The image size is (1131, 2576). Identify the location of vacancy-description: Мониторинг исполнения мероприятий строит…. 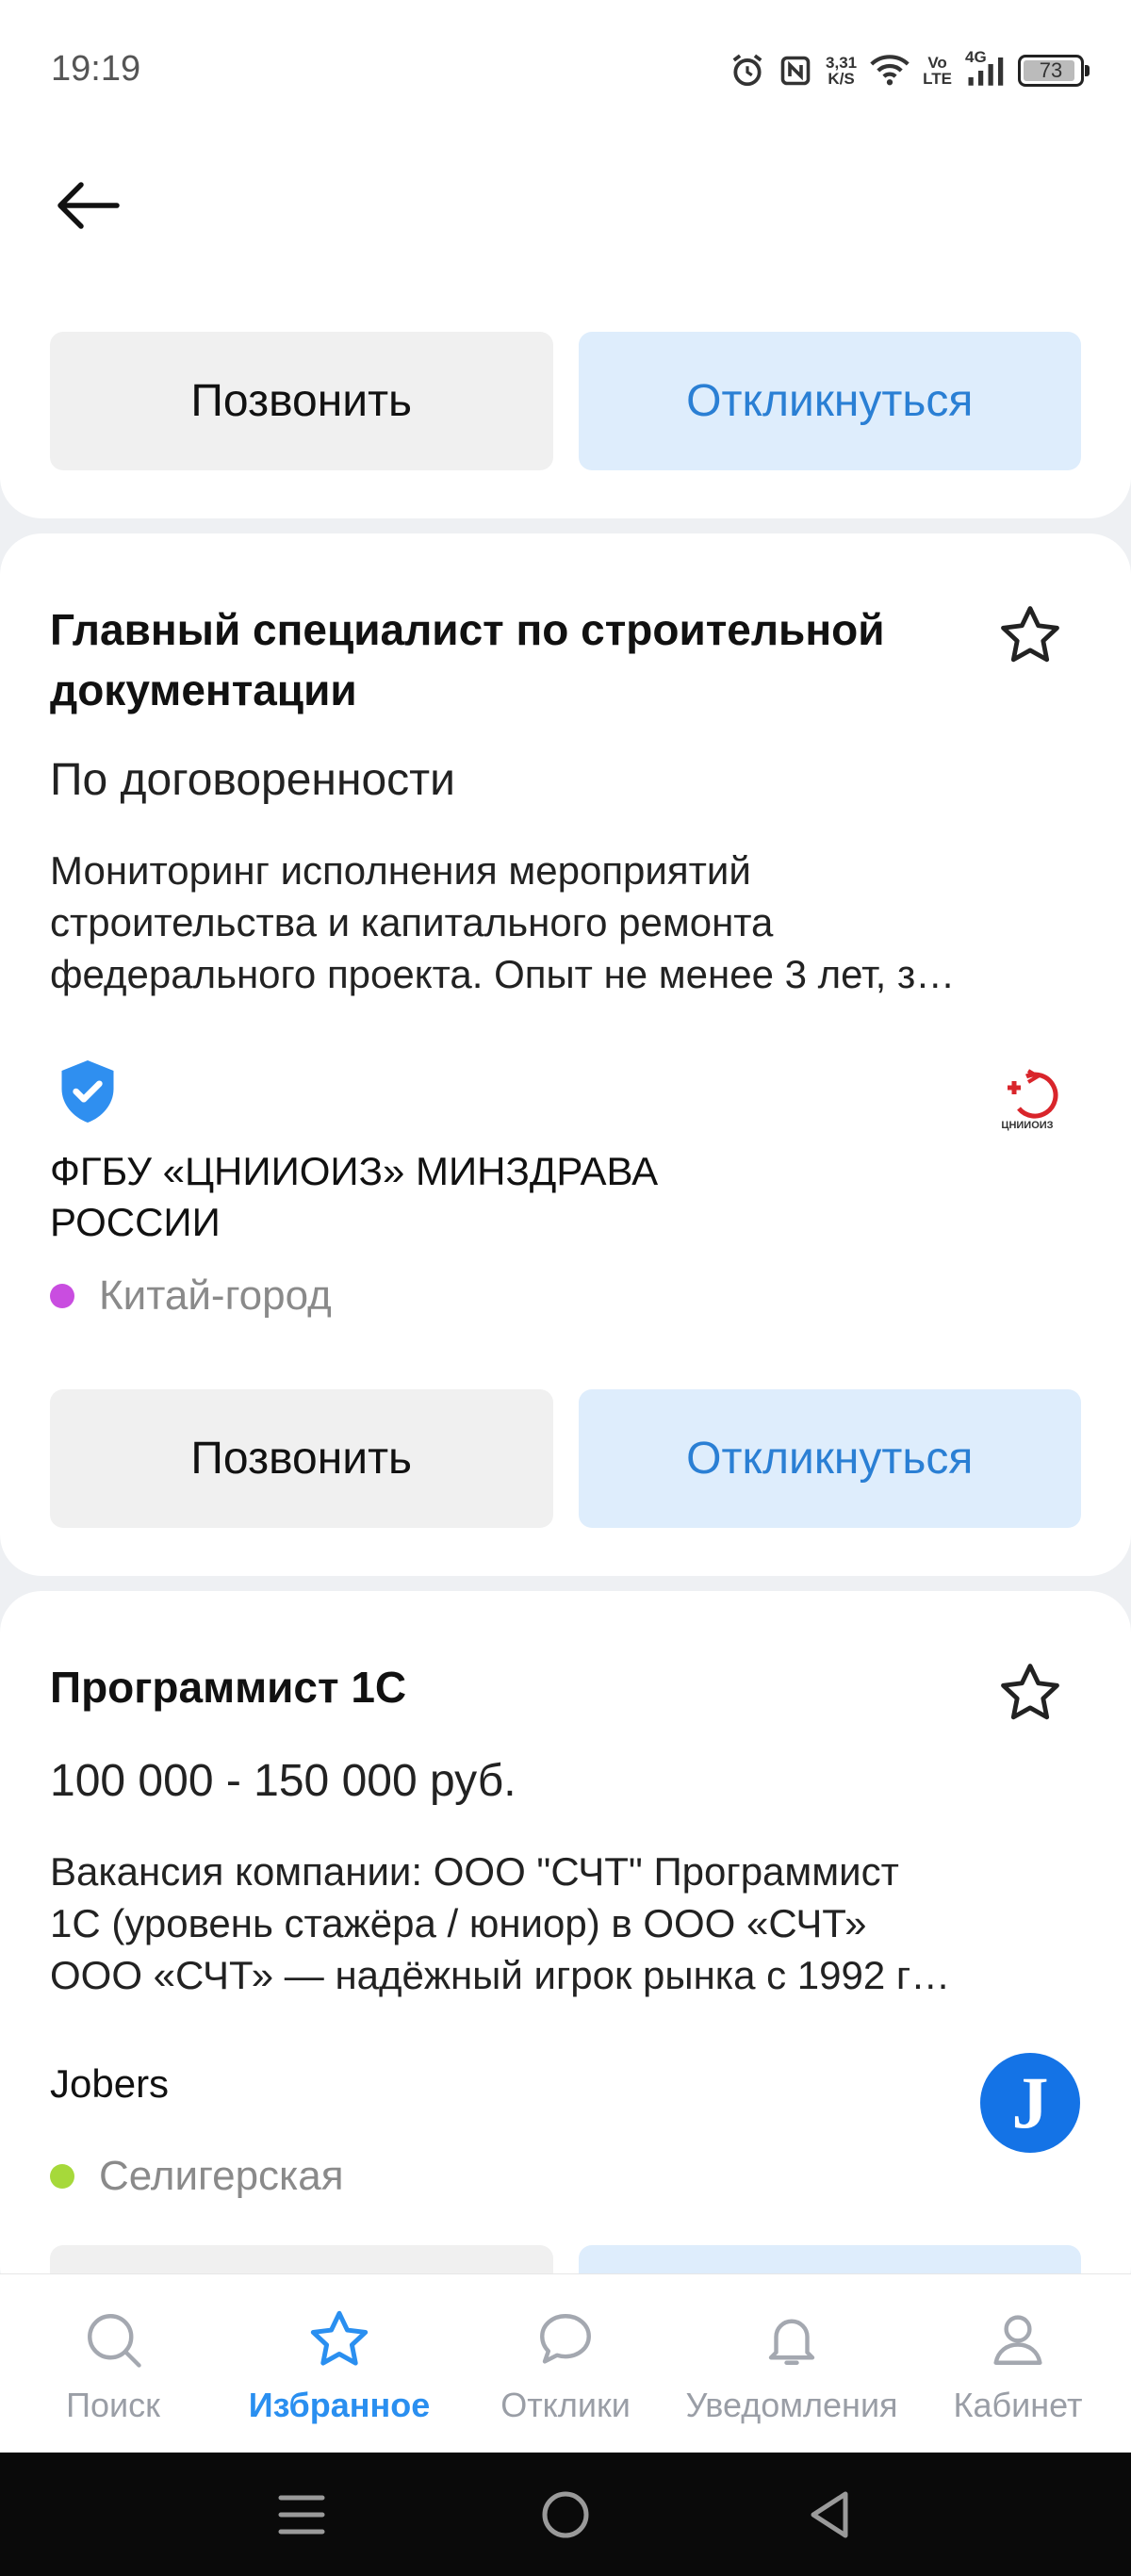
(503, 922).